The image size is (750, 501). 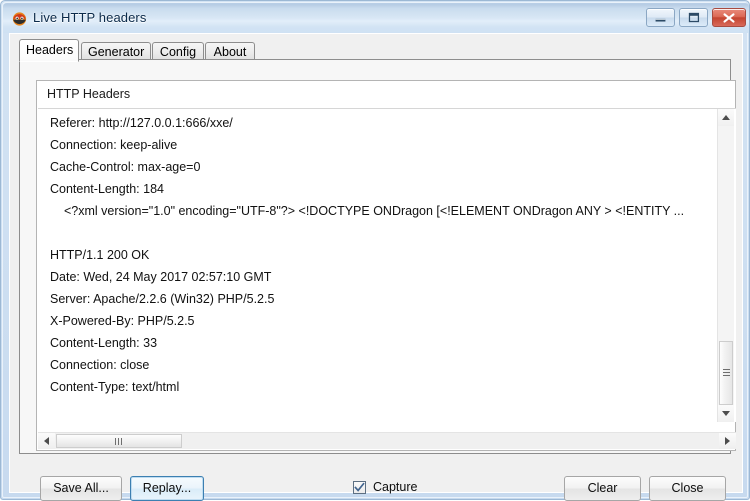 I want to click on close-label: Close, so click(x=687, y=488).